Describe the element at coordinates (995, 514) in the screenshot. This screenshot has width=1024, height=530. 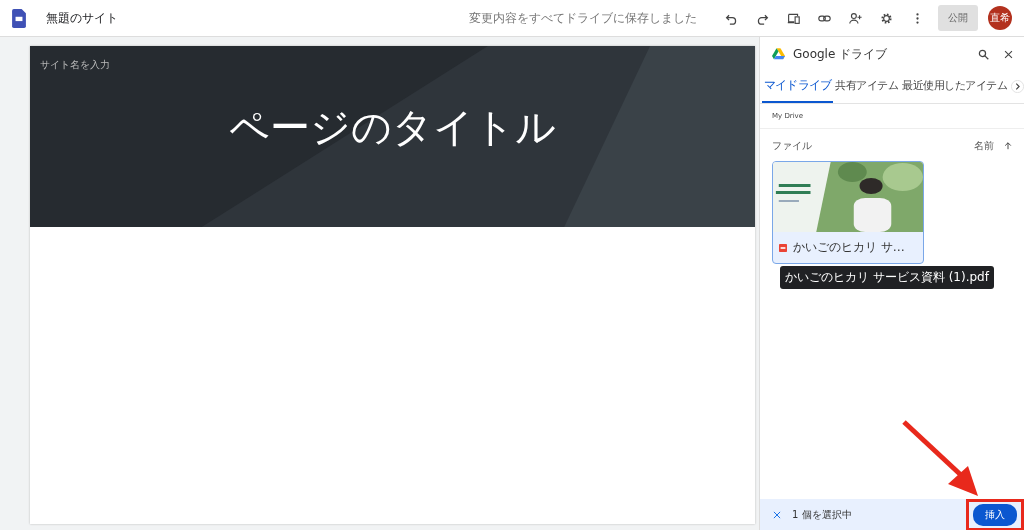
I see `insert-button: 挿入` at that location.